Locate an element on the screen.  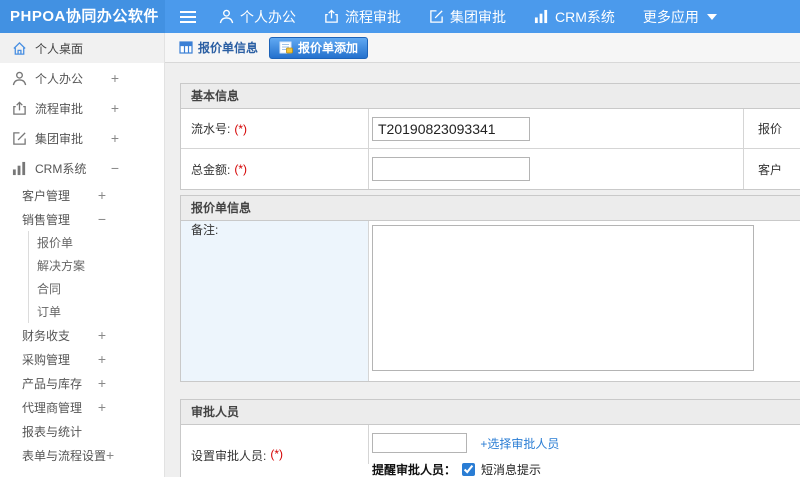
top-menu-label: 集团审批 is located at coordinates (478, 16).